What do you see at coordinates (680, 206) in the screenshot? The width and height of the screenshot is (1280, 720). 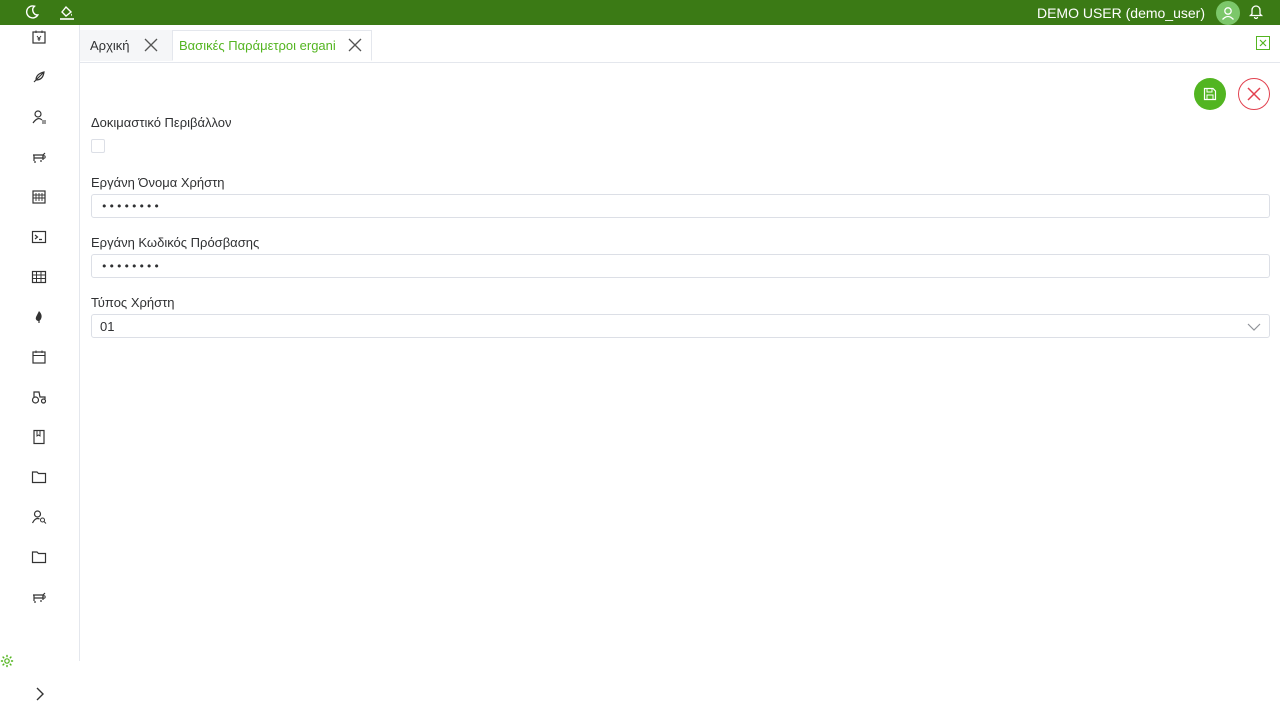 I see `username-field` at bounding box center [680, 206].